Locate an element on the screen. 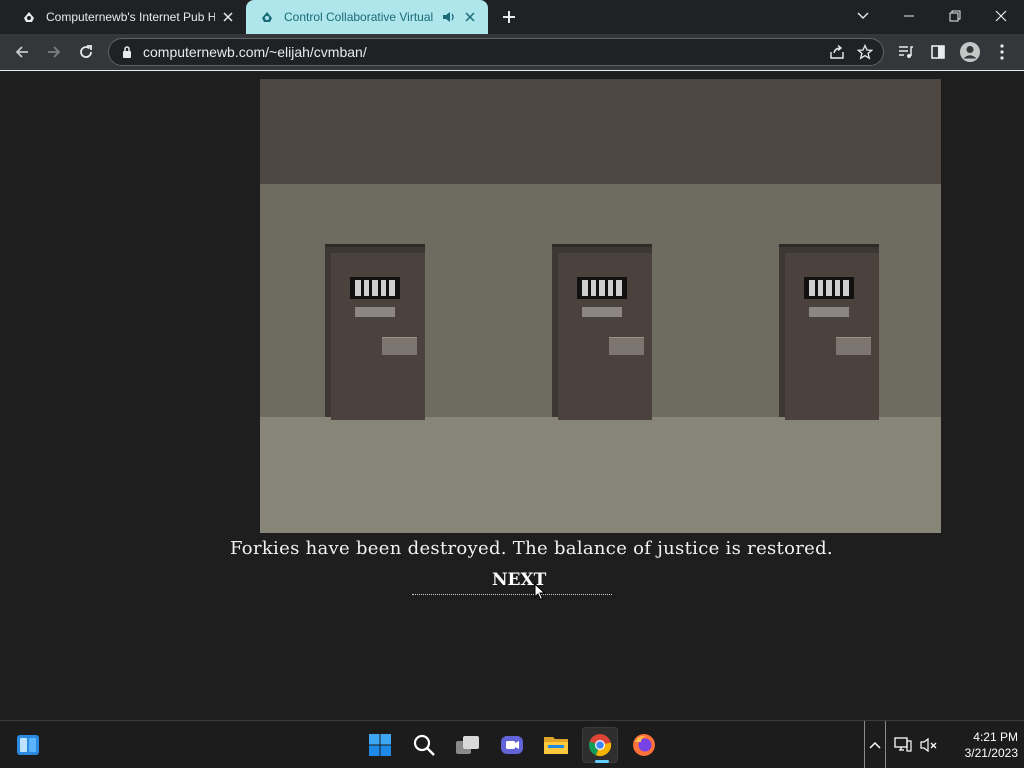 The width and height of the screenshot is (1024, 768). reload-icon is located at coordinates (86, 51).